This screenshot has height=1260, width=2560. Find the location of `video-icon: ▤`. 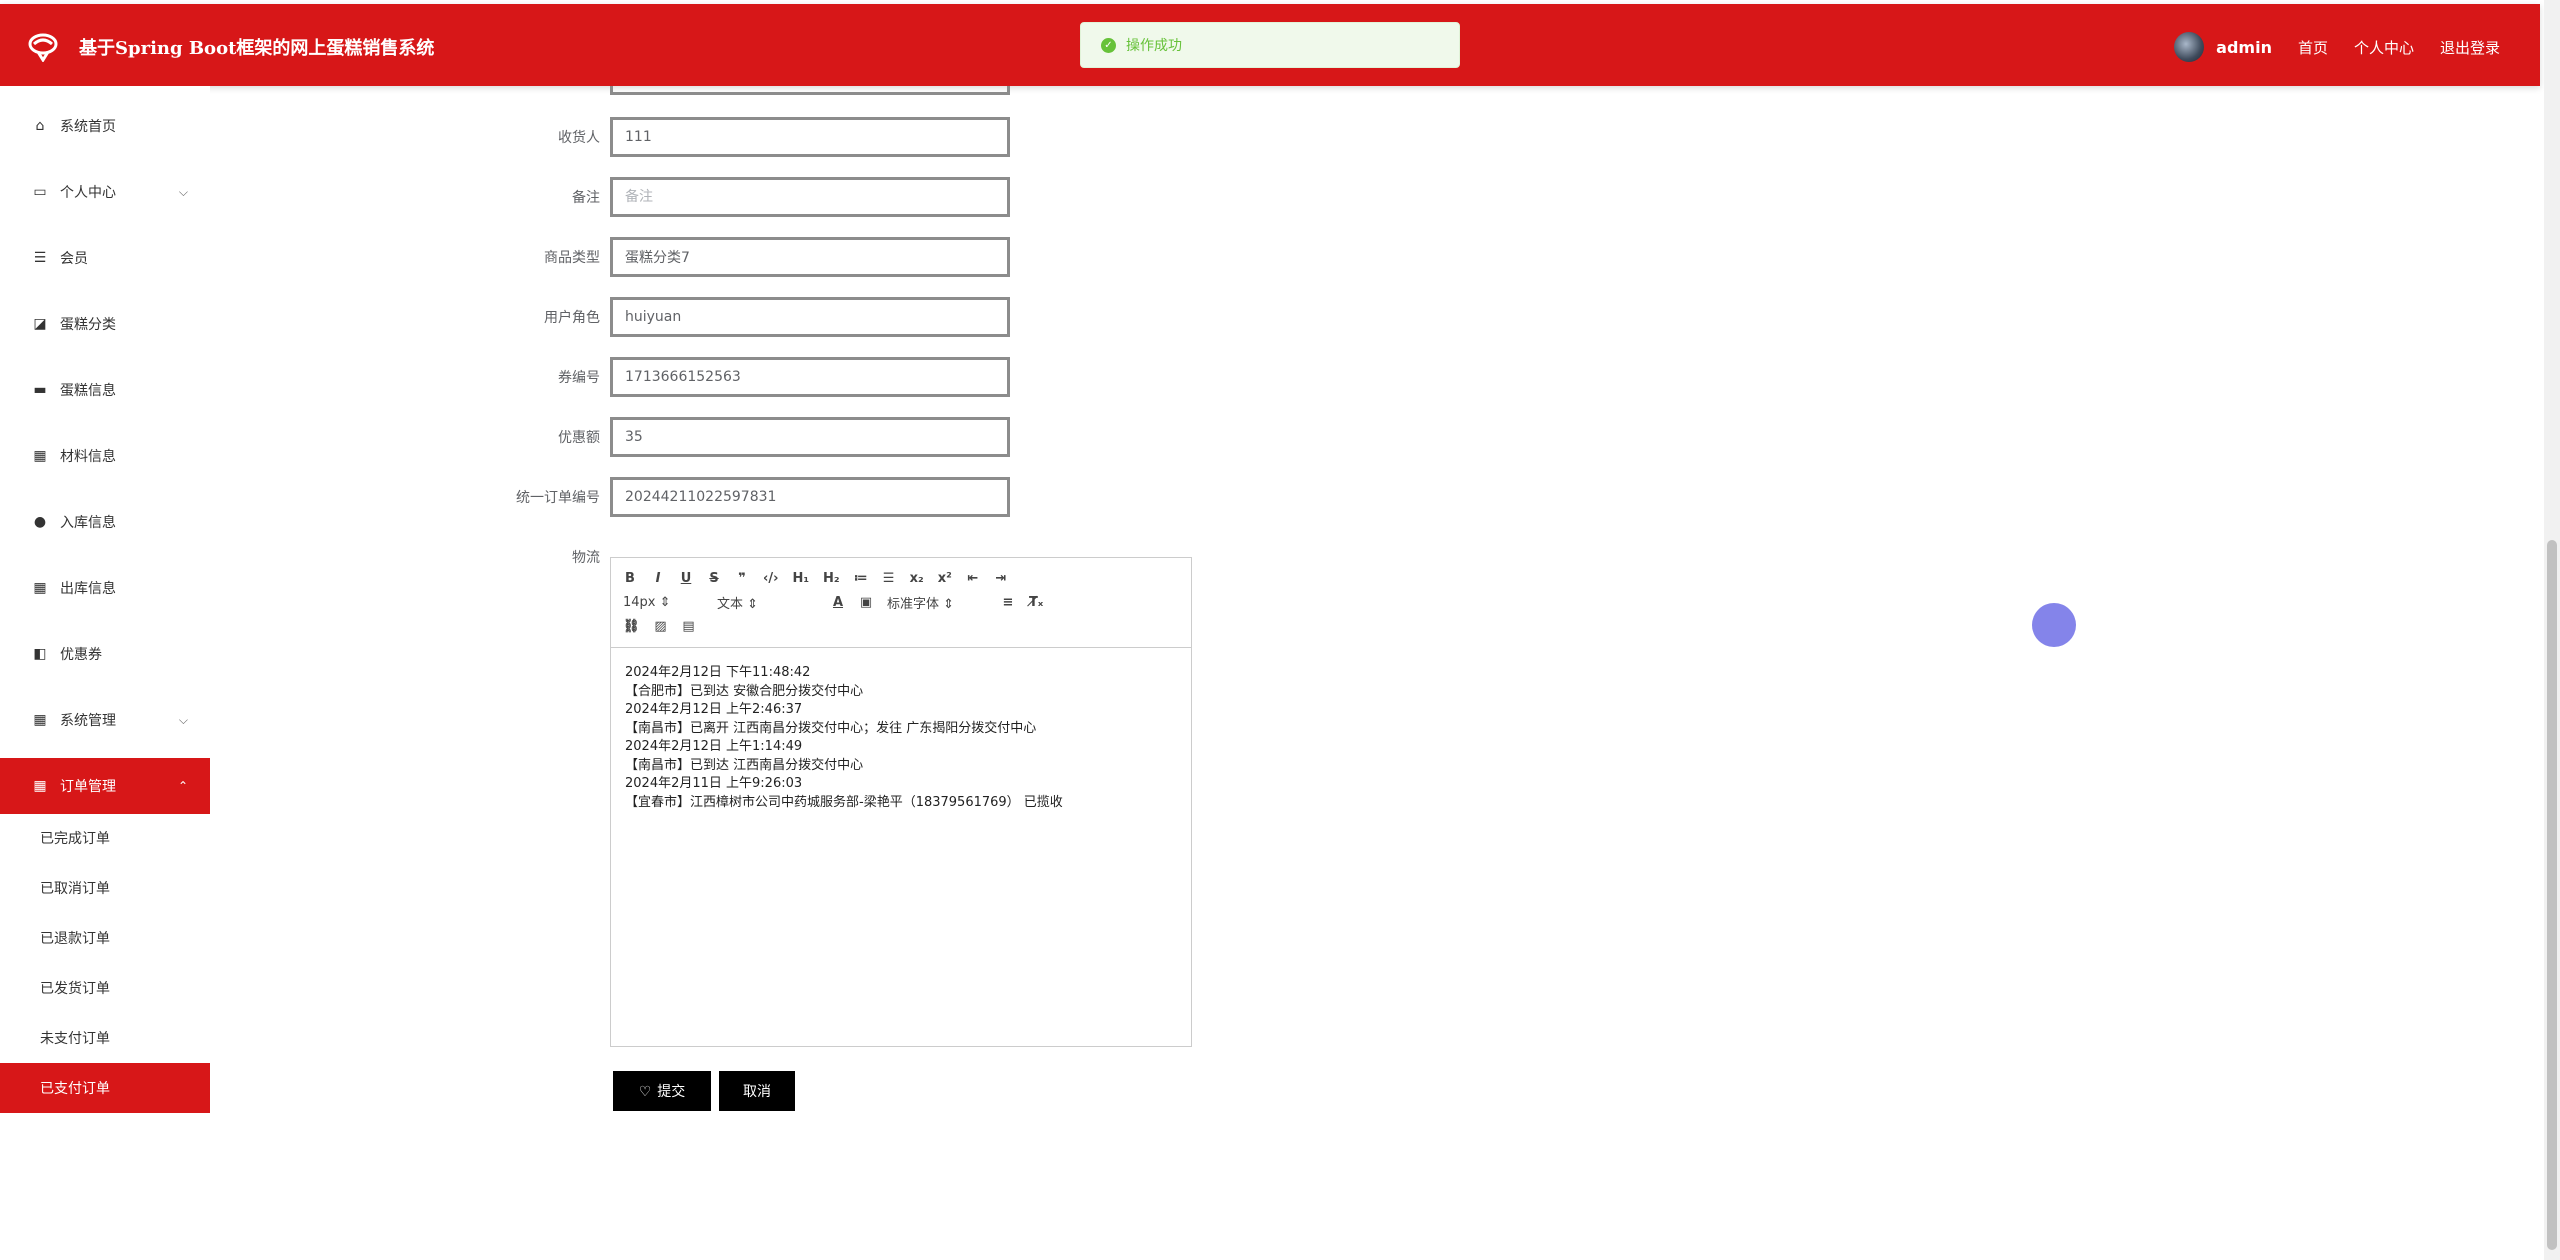

video-icon: ▤ is located at coordinates (689, 626).